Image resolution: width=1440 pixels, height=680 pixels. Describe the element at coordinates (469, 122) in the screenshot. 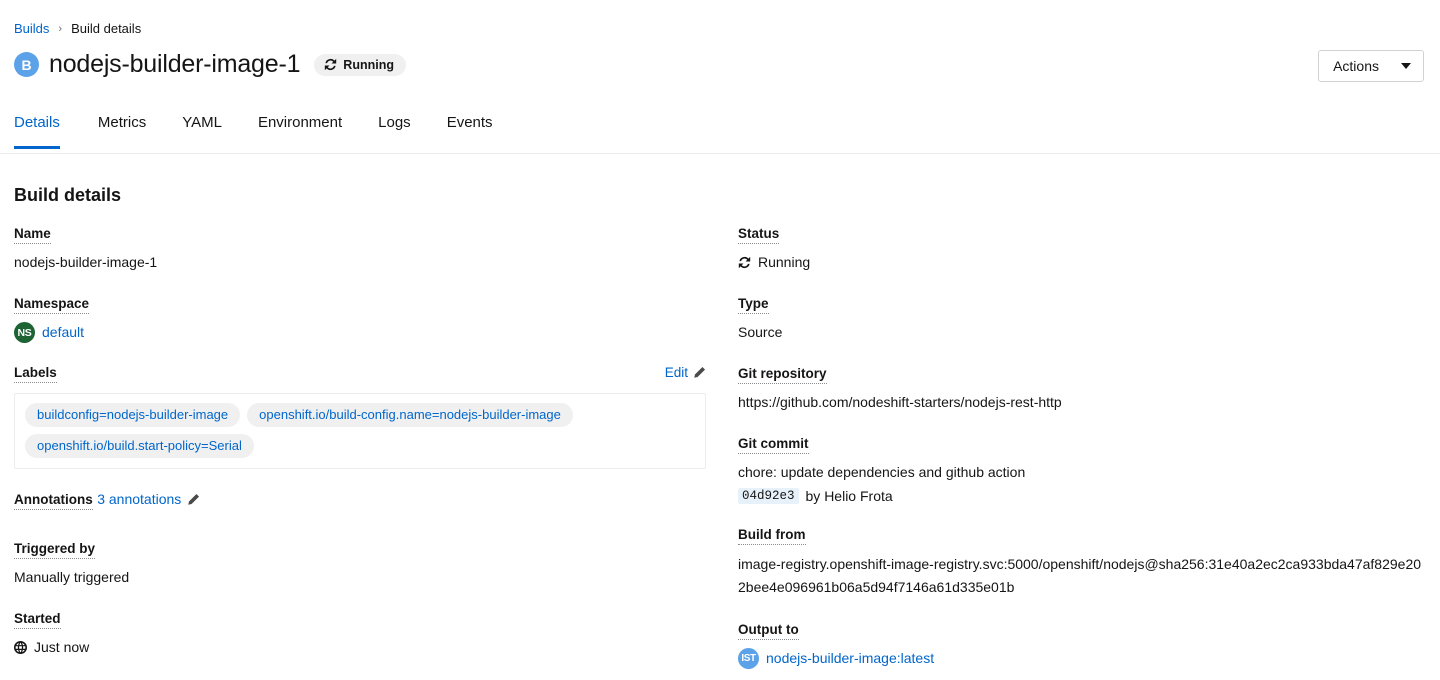

I see `tab-label: Events` at that location.